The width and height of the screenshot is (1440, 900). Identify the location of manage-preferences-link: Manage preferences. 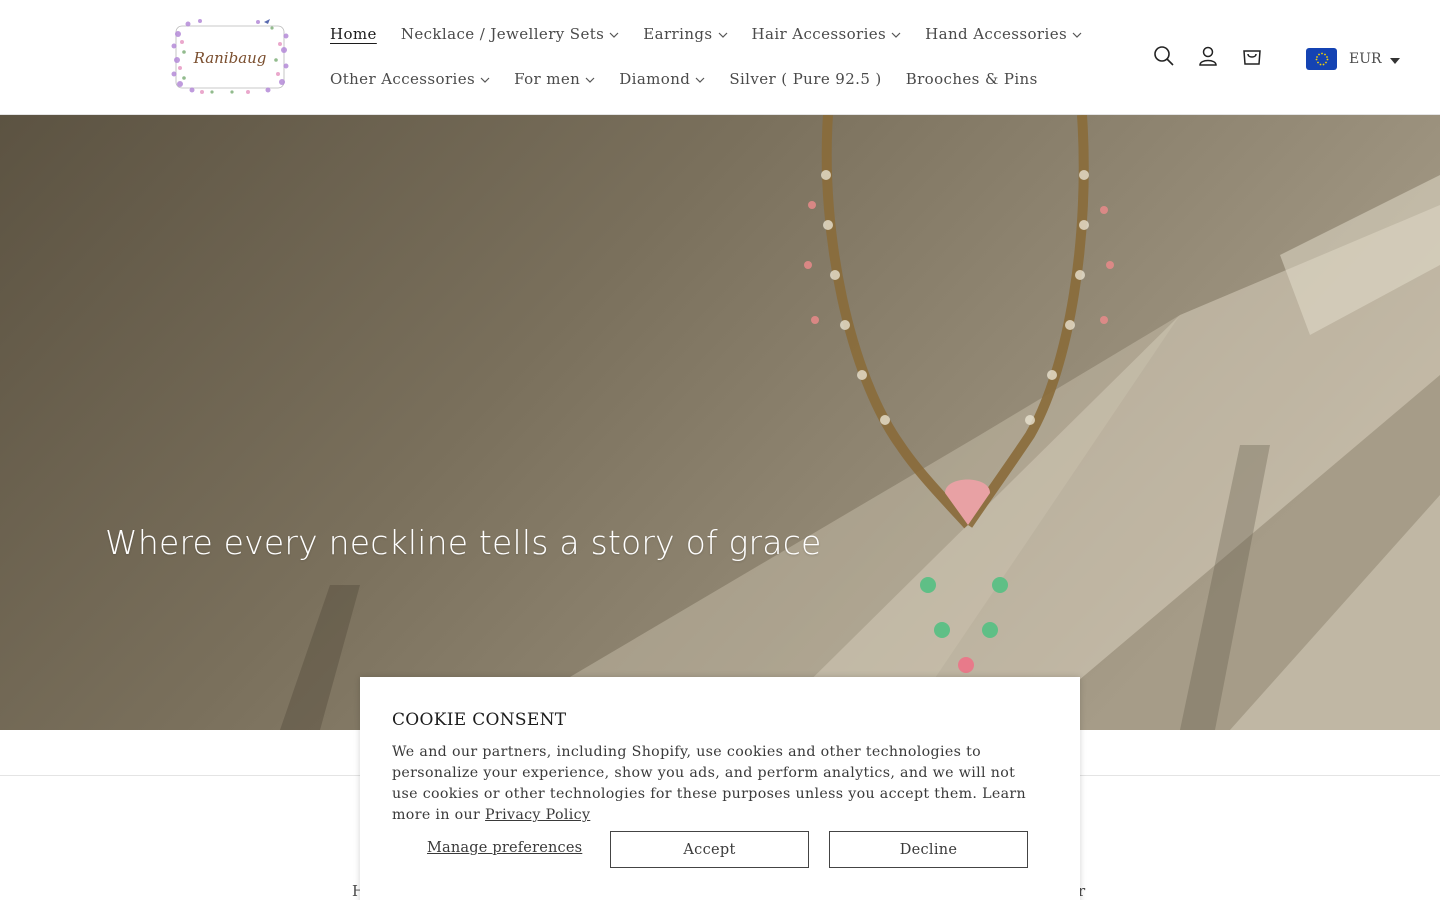
(504, 848).